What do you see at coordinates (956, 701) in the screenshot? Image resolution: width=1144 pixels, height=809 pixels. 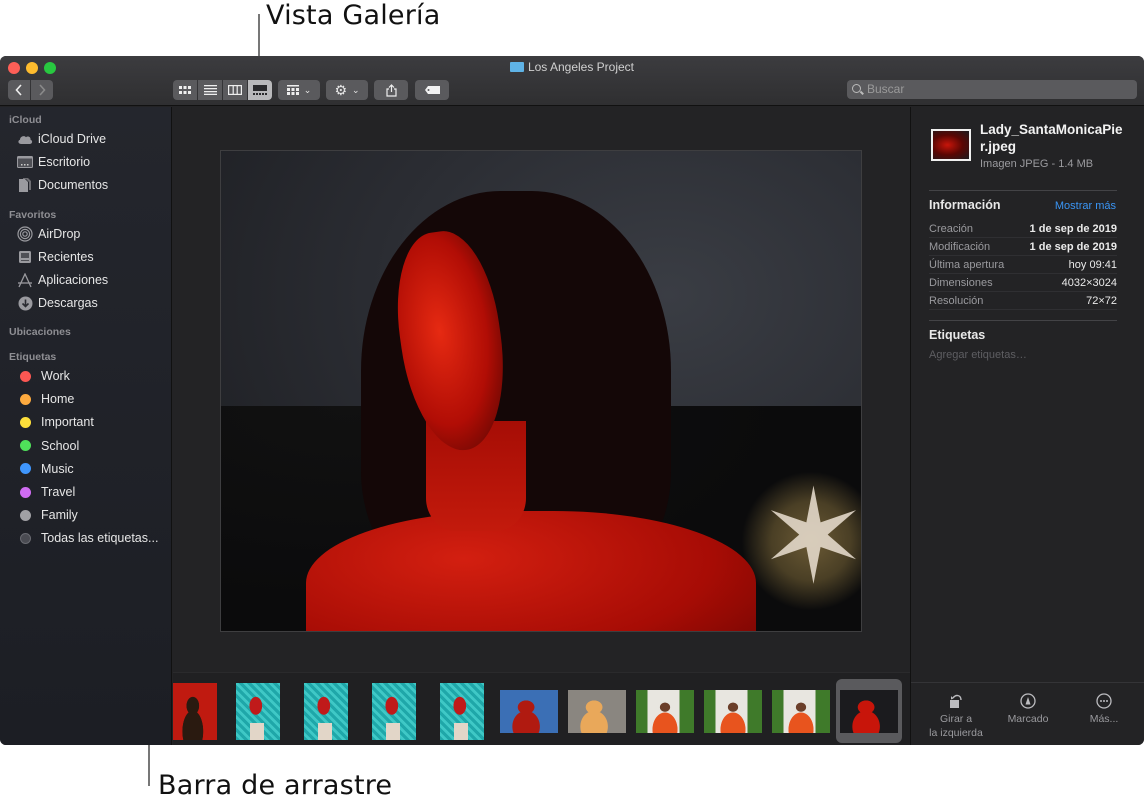 I see `rotate-left-icon` at bounding box center [956, 701].